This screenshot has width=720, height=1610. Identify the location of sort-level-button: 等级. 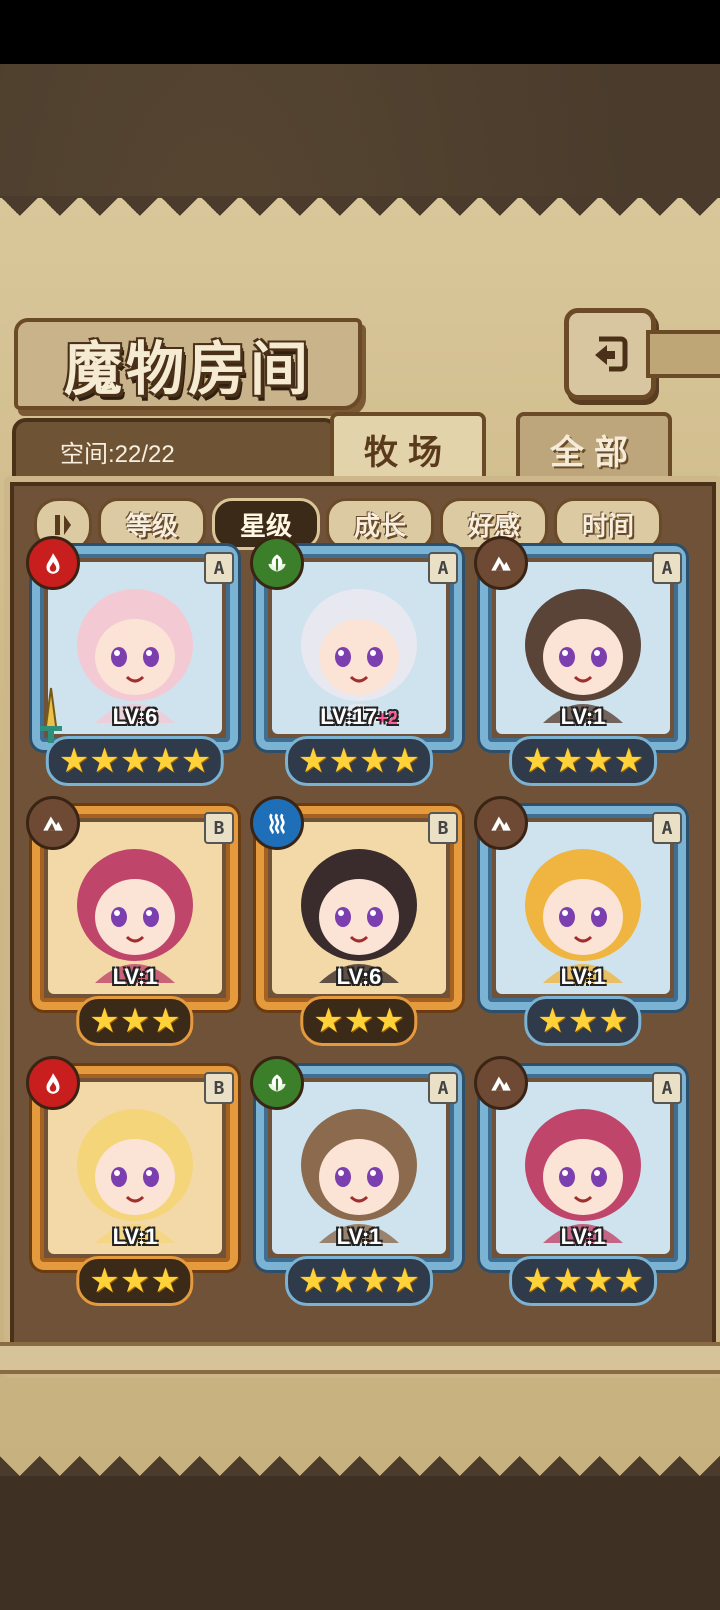
(152, 524).